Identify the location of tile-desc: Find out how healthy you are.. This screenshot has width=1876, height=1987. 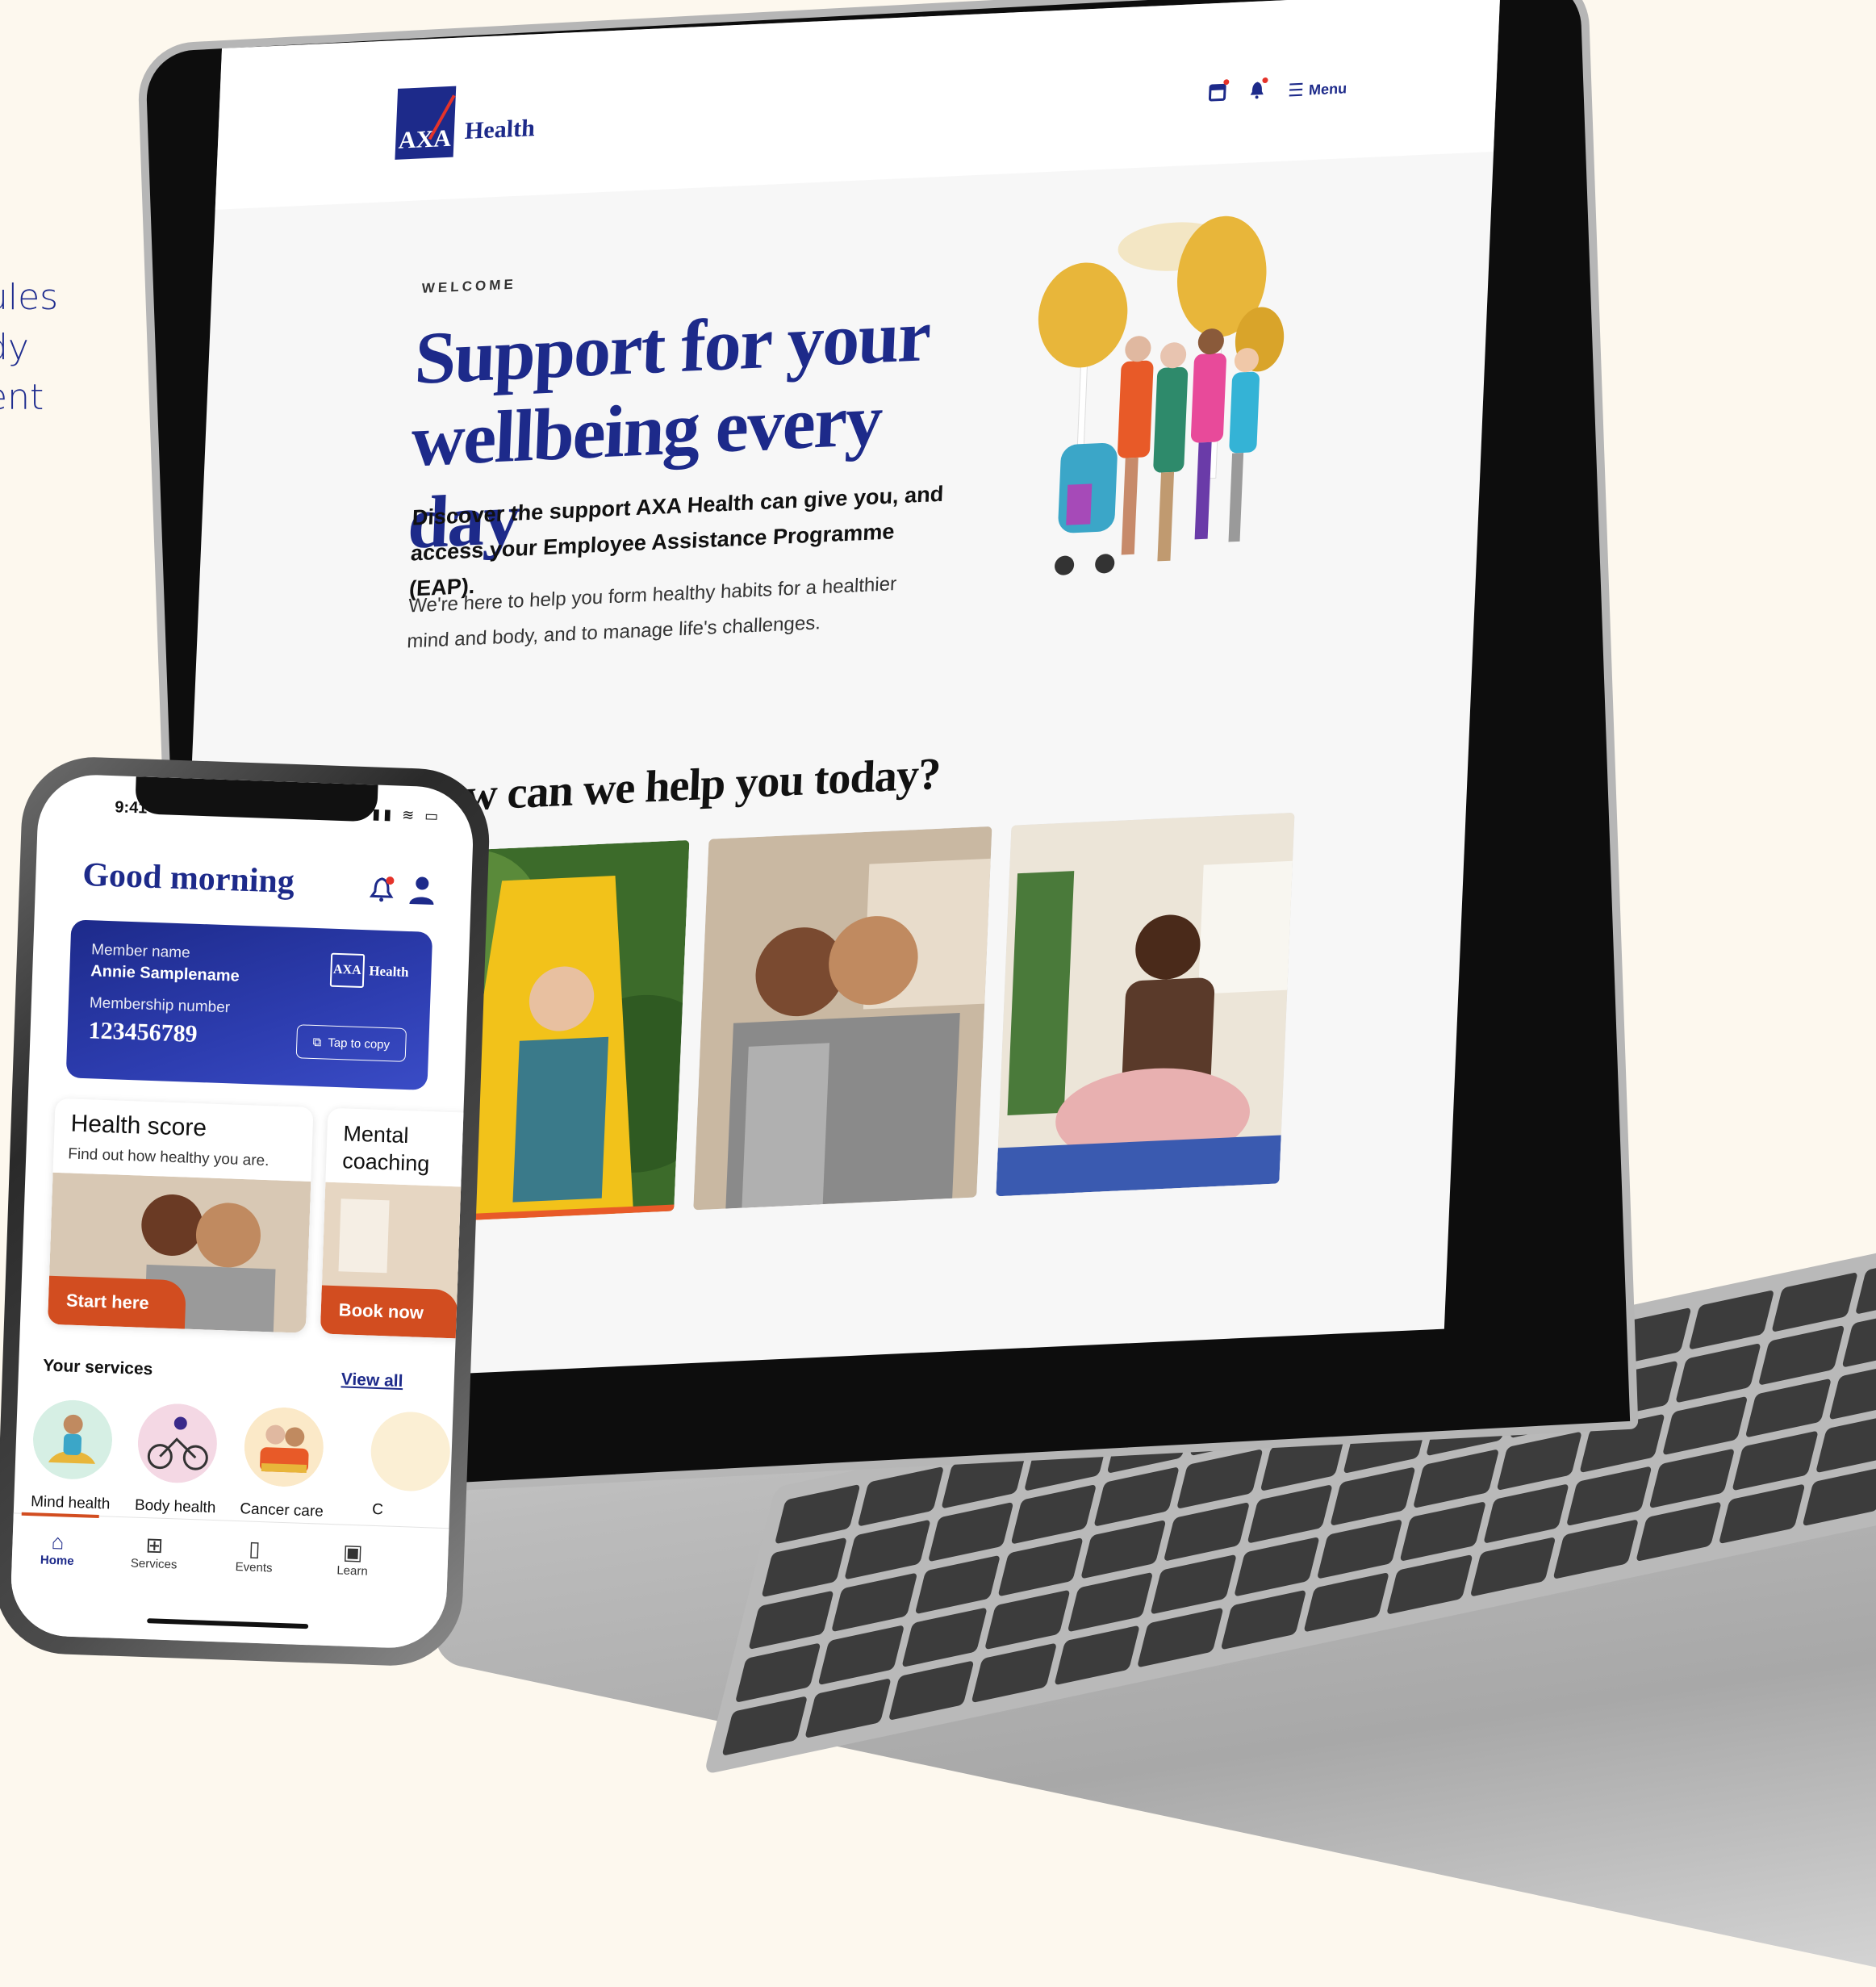
(168, 1157).